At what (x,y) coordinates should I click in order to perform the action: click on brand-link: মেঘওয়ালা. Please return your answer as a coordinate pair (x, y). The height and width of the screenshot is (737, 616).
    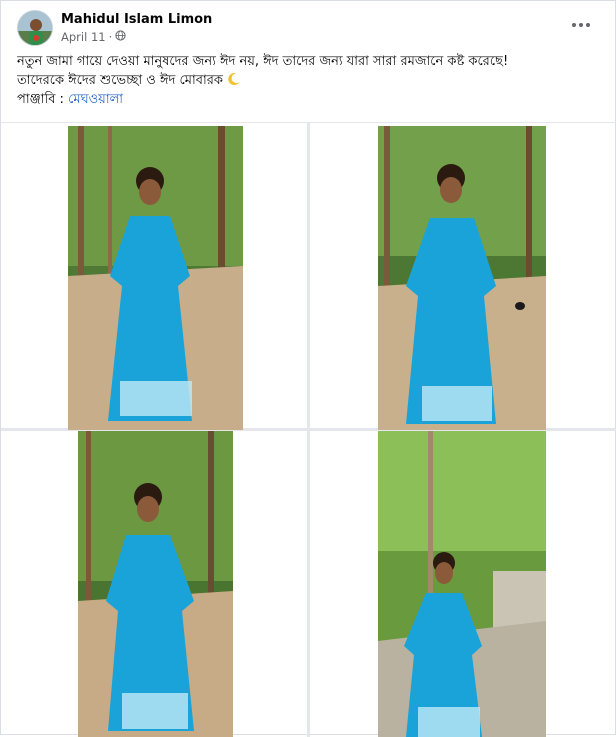
    Looking at the image, I should click on (95, 99).